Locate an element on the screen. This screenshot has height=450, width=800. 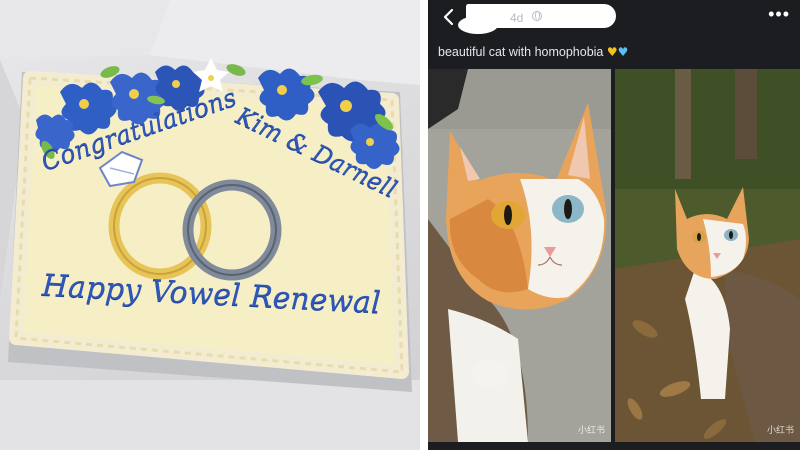
back-button is located at coordinates (449, 17).